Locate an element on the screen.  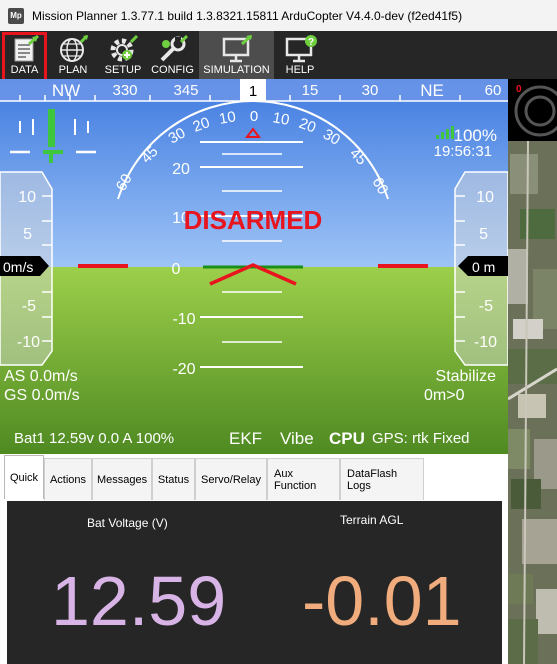
alt-tape-label-minus-5: -5 is located at coordinates (486, 306).